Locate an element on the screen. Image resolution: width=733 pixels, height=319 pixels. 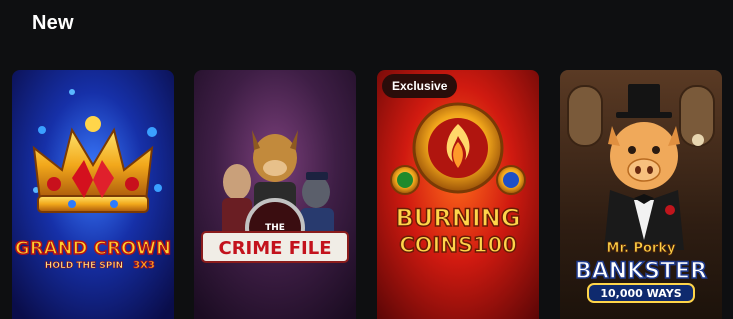
game-variant-grand-crown: 3X3 is located at coordinates (144, 265).